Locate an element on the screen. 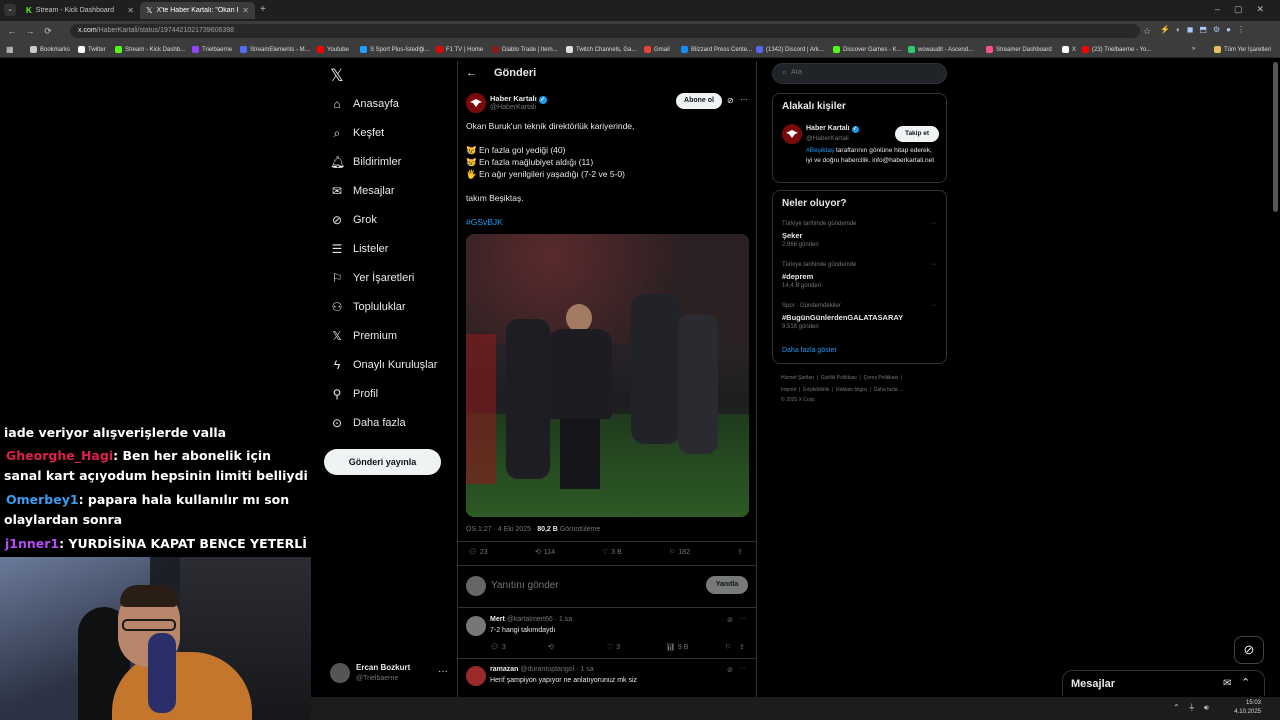 Image resolution: width=1280 pixels, height=720 pixels. author-name: Haber Kartalı ✓ is located at coordinates (518, 99).